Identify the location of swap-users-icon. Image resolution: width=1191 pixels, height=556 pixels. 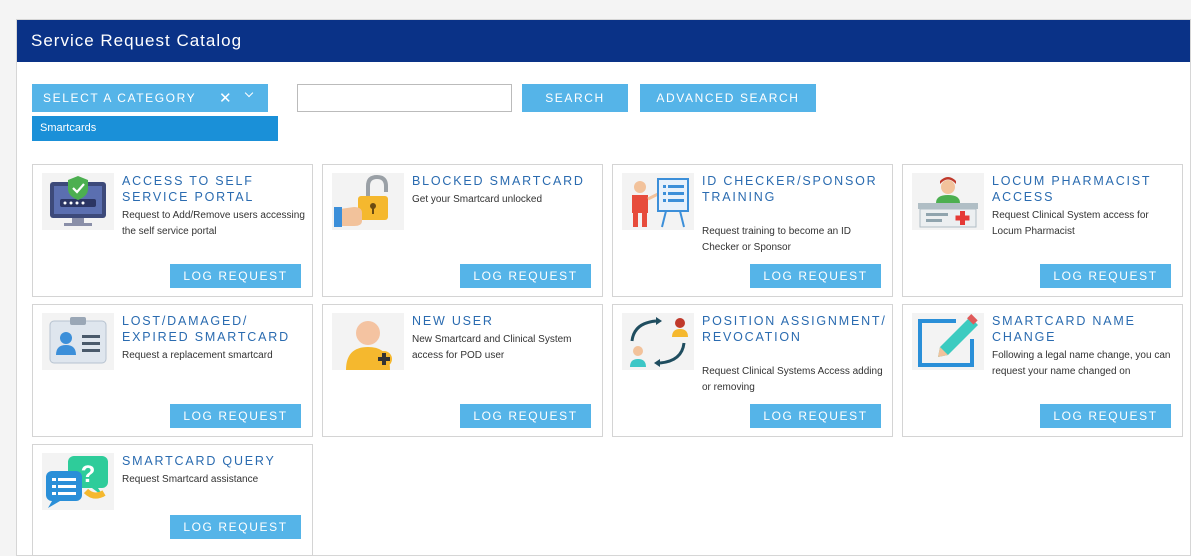
(658, 341).